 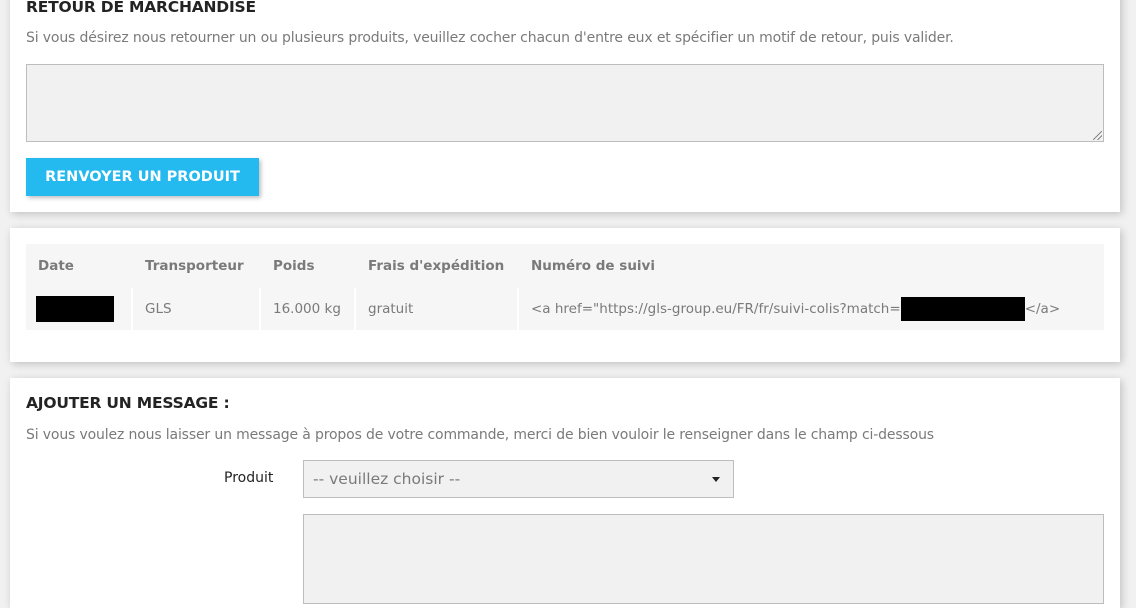 I want to click on cell-shipping-cost: gratuit, so click(x=437, y=309).